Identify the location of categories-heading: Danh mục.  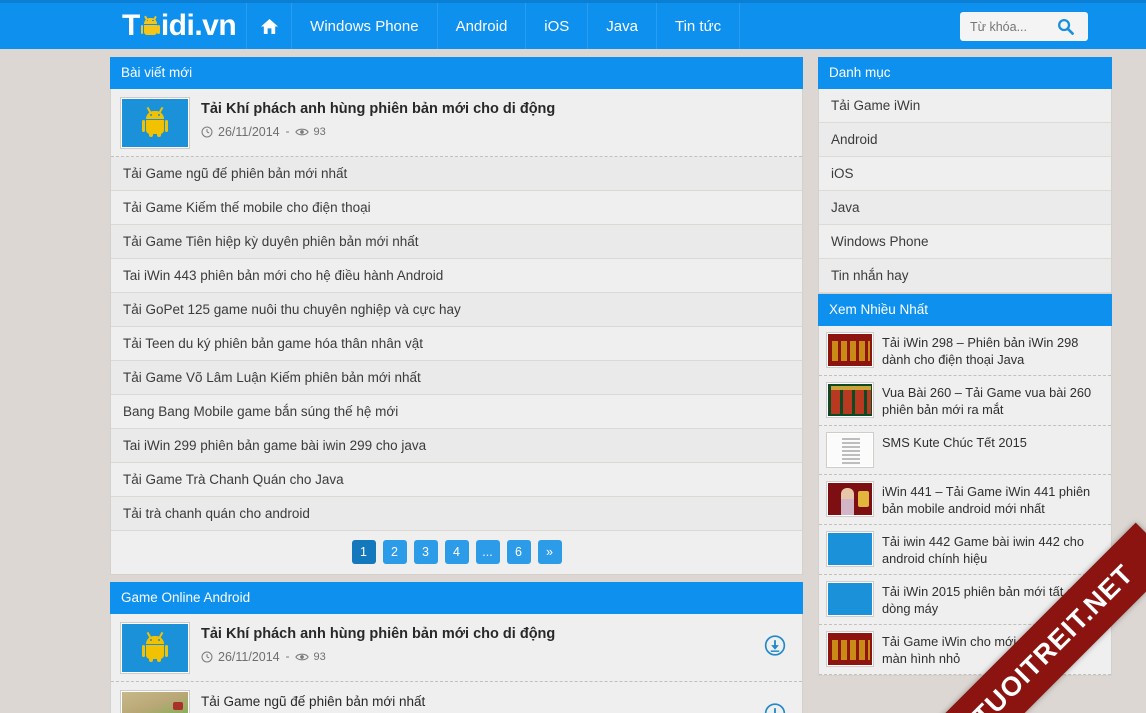
(965, 73).